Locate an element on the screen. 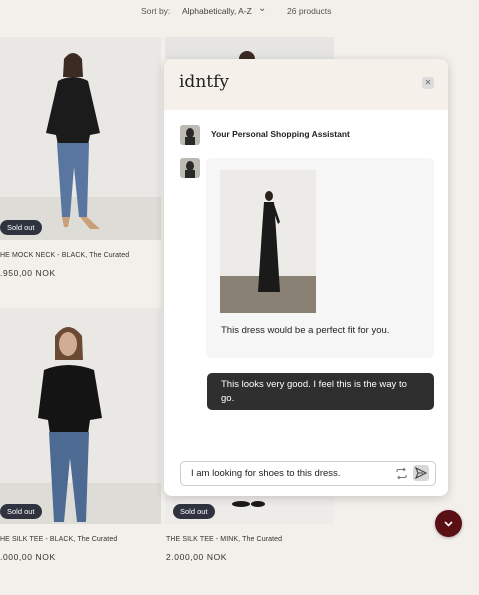 The width and height of the screenshot is (479, 595). refresh-icon is located at coordinates (401, 473).